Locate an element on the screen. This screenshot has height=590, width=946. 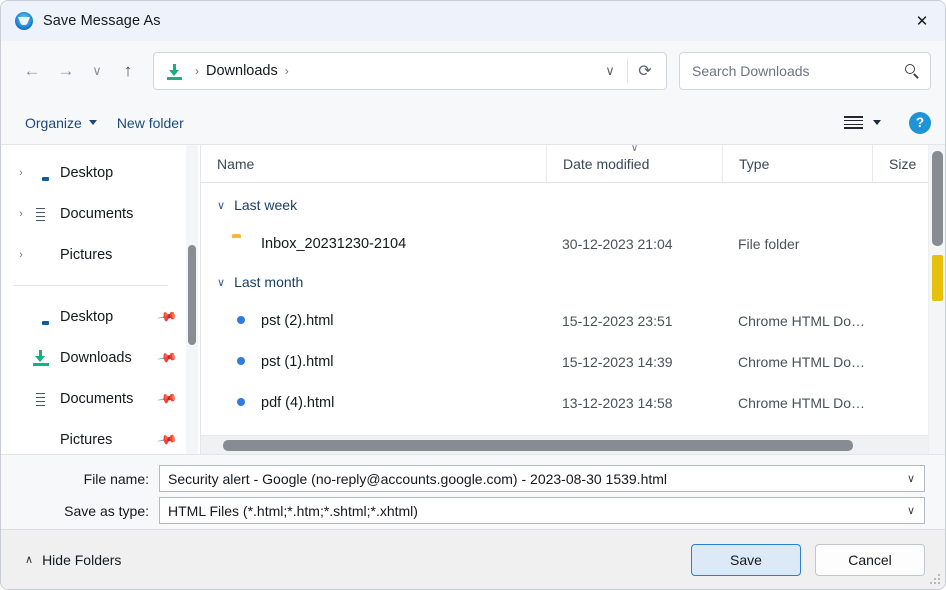
search-input is located at coordinates (798, 71).